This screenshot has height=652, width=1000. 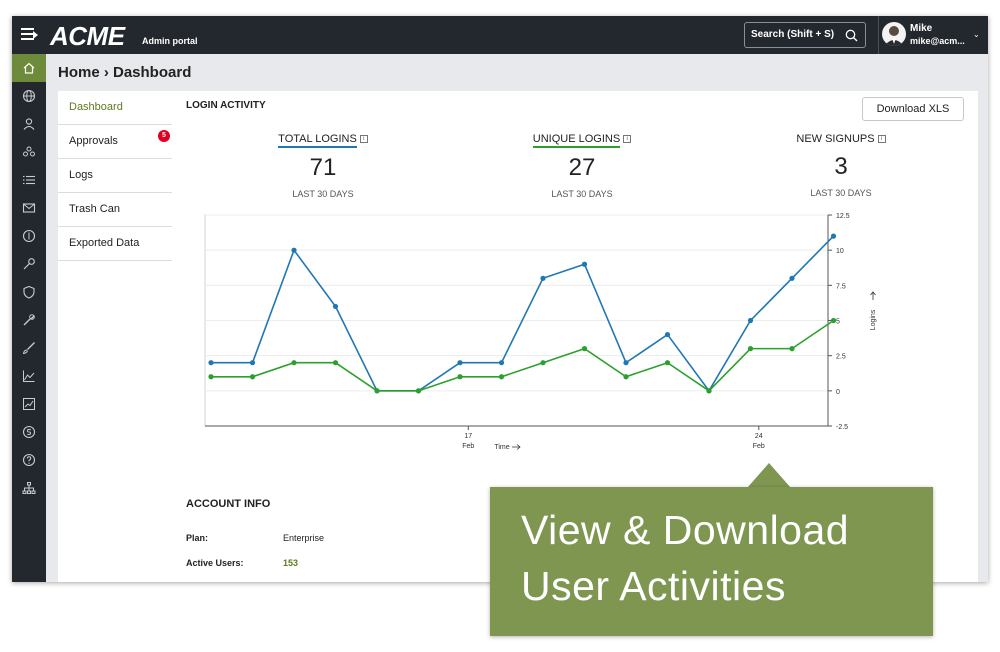 I want to click on download-xls-button: Download XLS, so click(x=913, y=109).